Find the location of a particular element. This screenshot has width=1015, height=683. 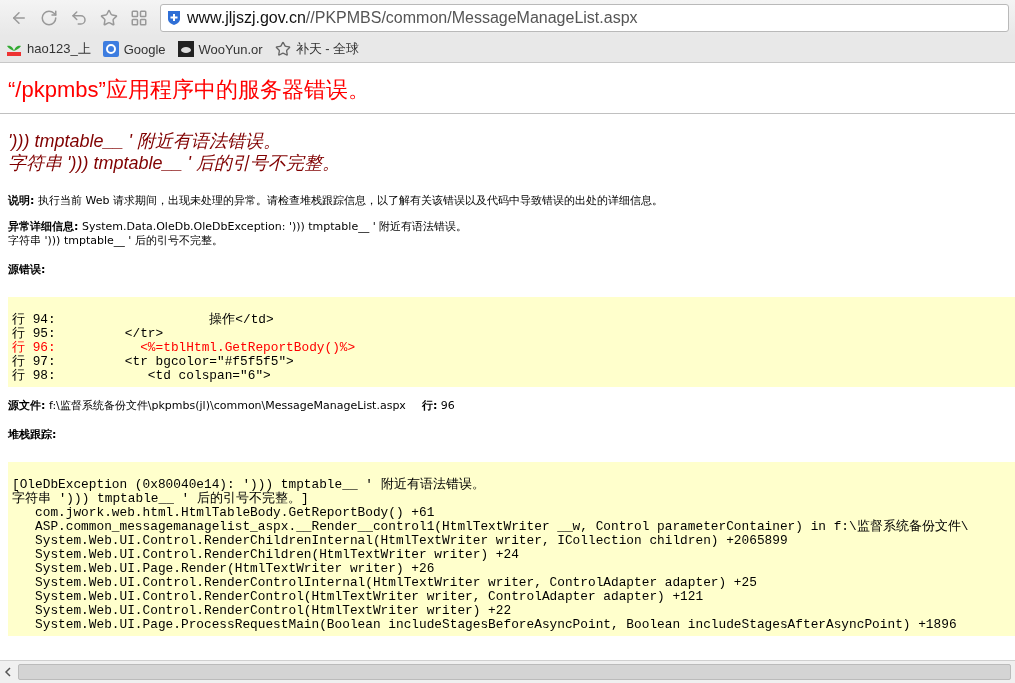

stack-trace-line: System.Web.UI.Page.ProcessRequestMain(Boolean includeStagesBeforeAsyncPoint, Boolean includeStagesAfterAsyncPoint) +1896 is located at coordinates (496, 625).